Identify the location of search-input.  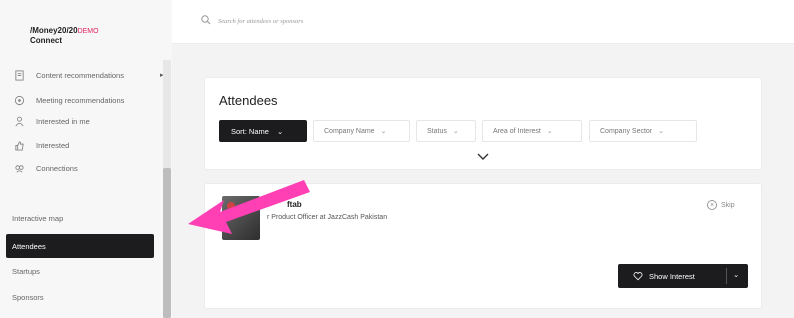
(328, 21).